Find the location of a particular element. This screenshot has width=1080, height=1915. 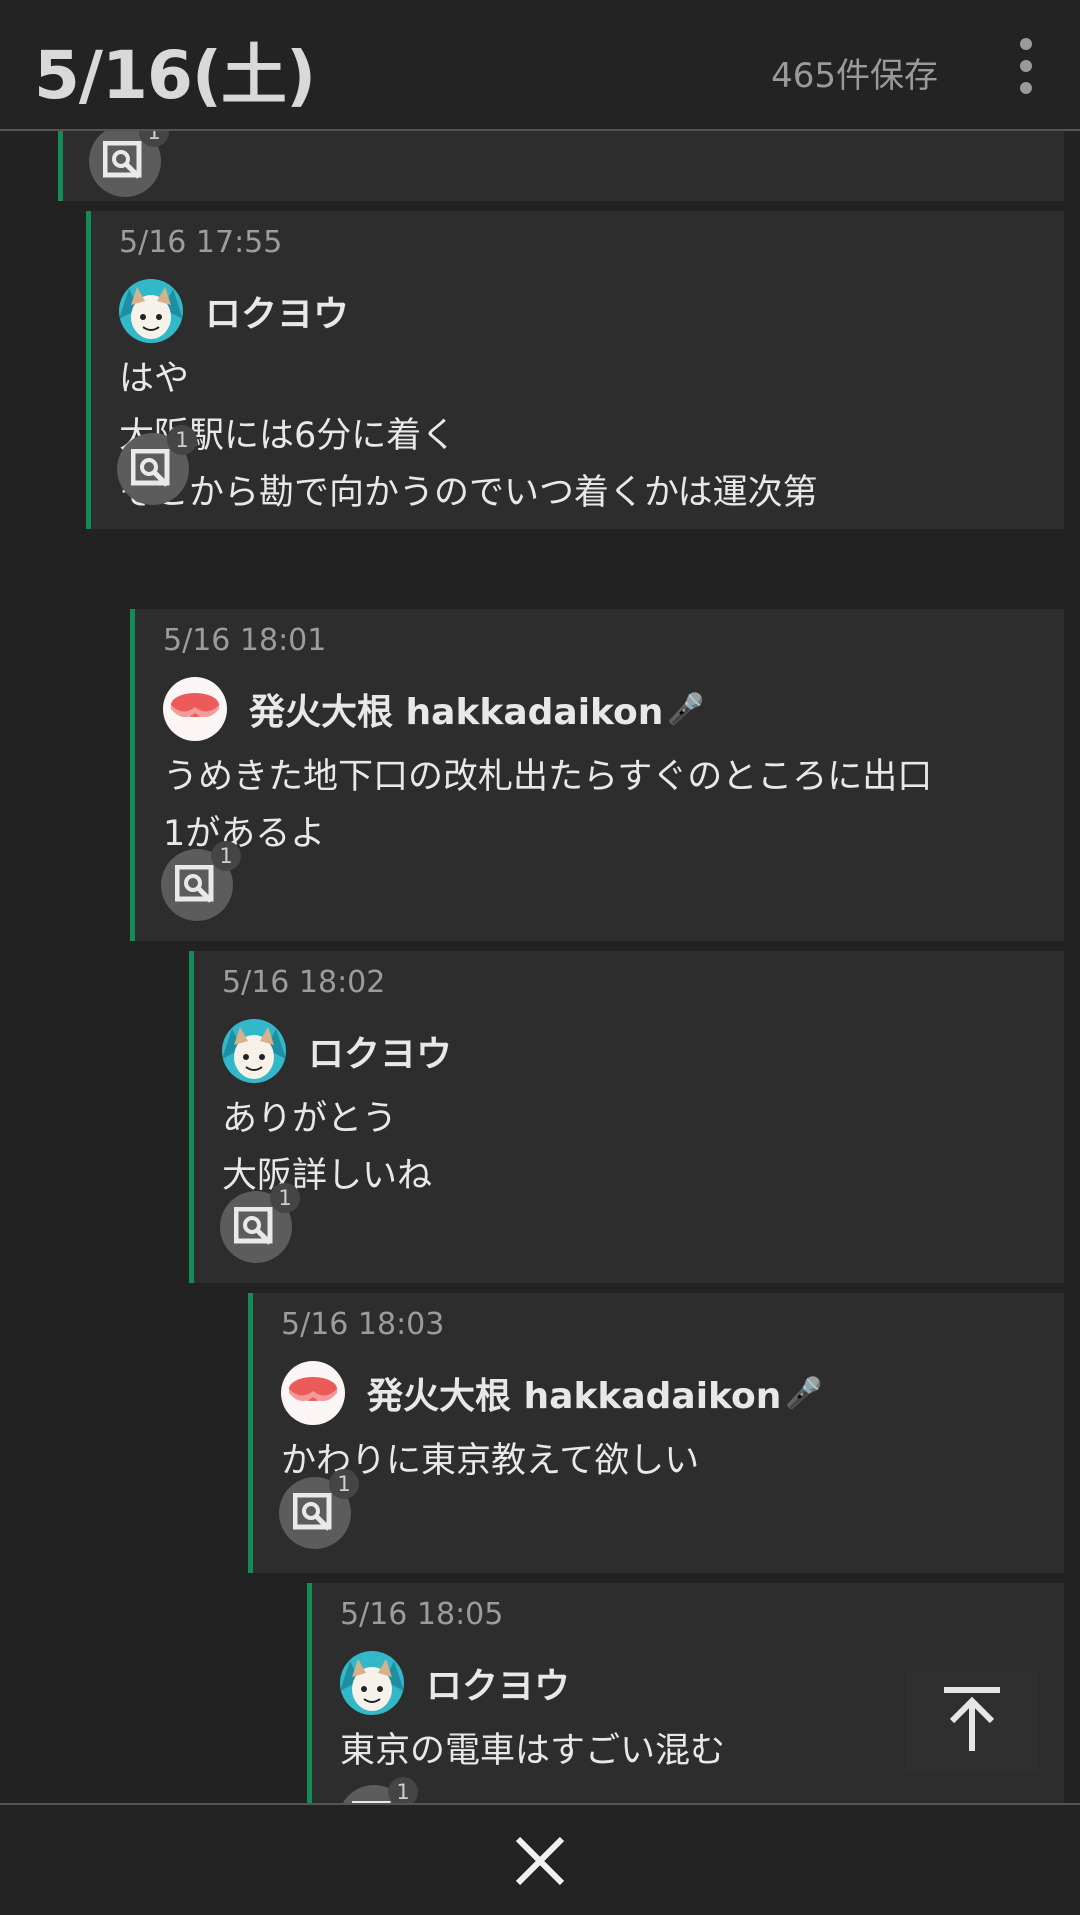

arrow-upward-icon is located at coordinates (972, 1719).